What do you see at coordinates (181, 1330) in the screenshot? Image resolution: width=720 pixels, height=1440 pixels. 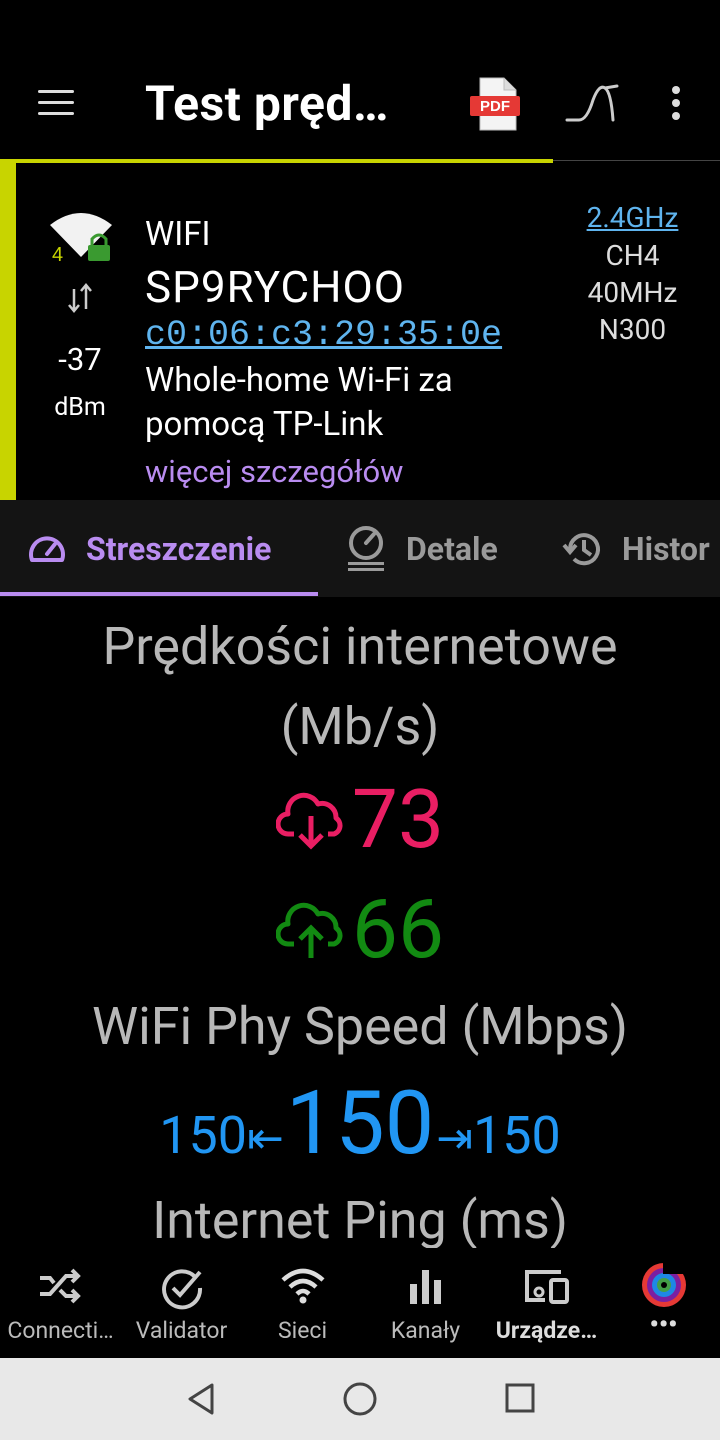 I see `nav-label: Validator` at bounding box center [181, 1330].